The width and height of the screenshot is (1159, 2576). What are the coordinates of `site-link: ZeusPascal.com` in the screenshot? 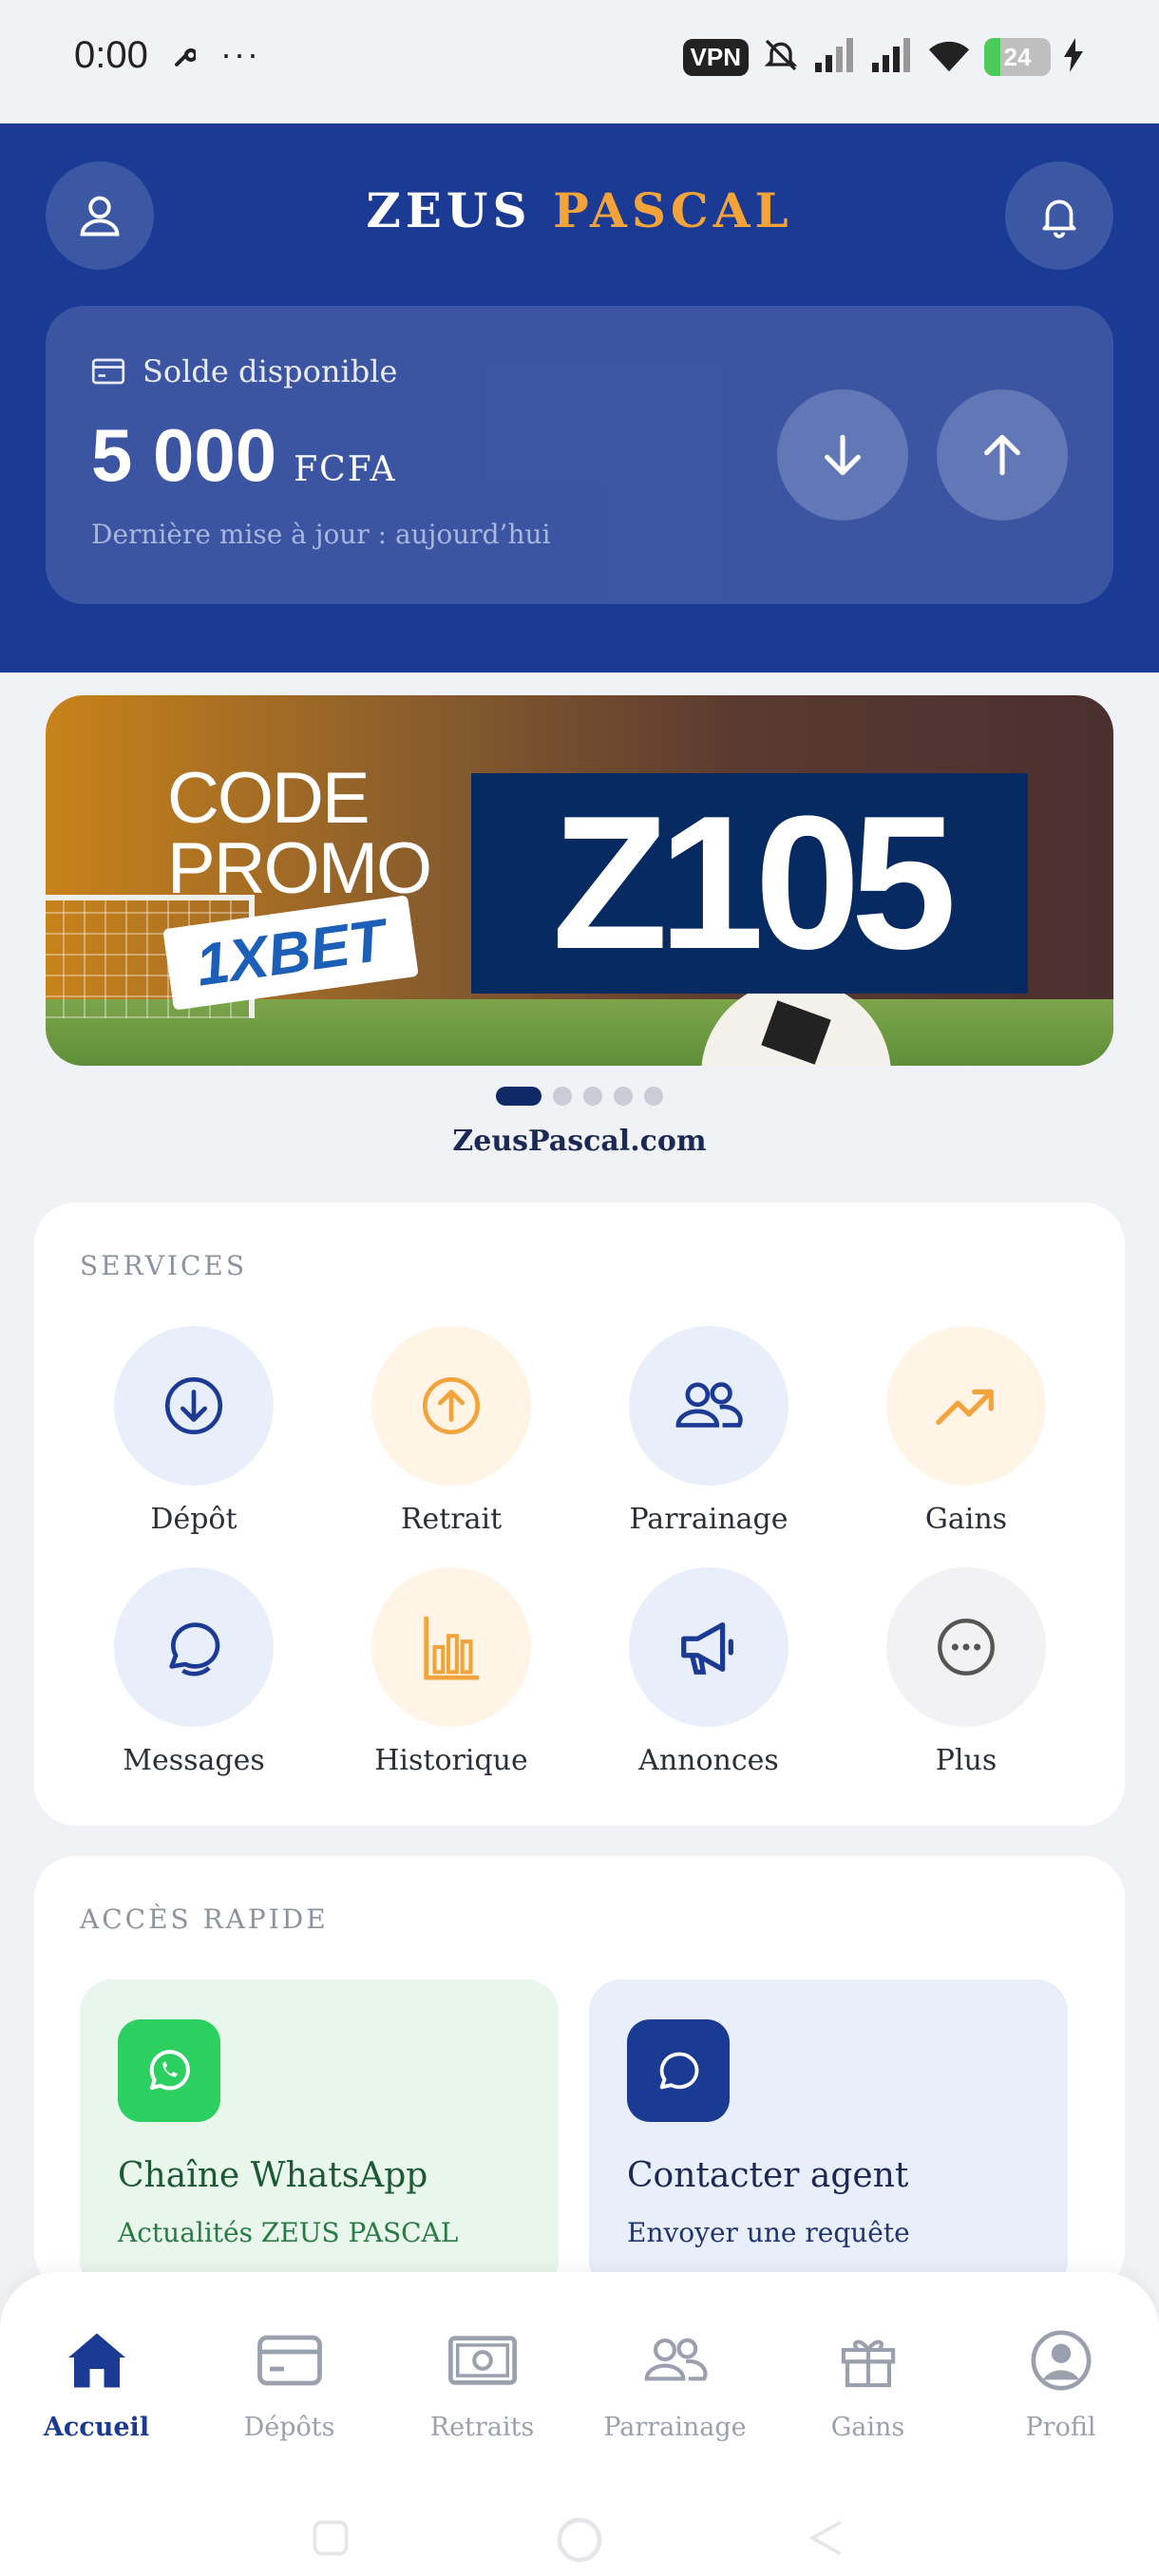 It's located at (579, 1141).